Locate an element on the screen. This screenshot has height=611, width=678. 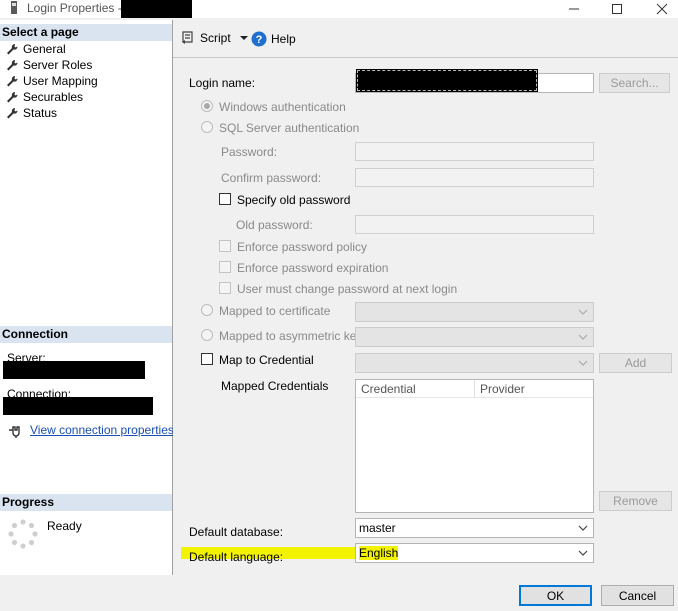
default-language-value: English is located at coordinates (379, 553).